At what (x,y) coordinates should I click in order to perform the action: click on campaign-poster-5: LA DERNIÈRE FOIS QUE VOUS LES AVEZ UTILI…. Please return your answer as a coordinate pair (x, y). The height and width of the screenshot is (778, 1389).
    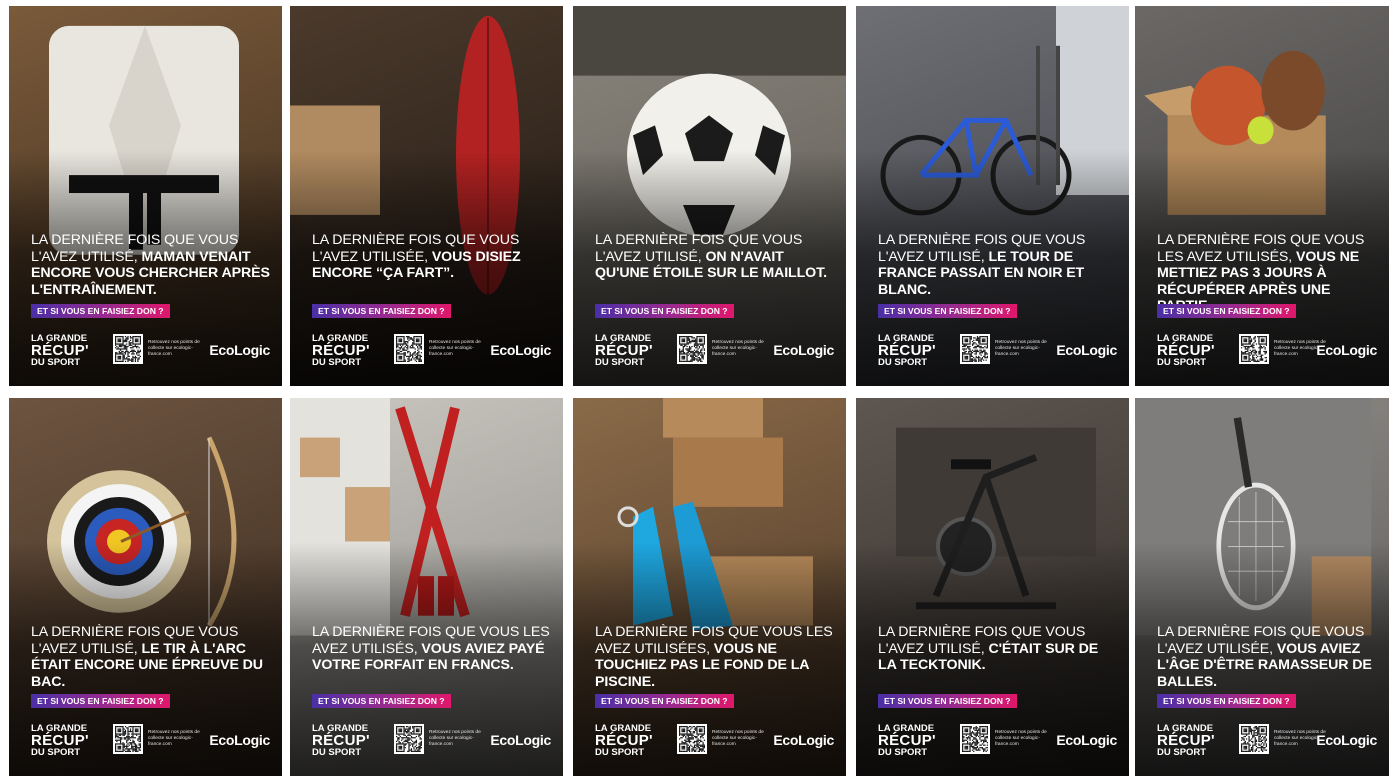
    Looking at the image, I should click on (1262, 196).